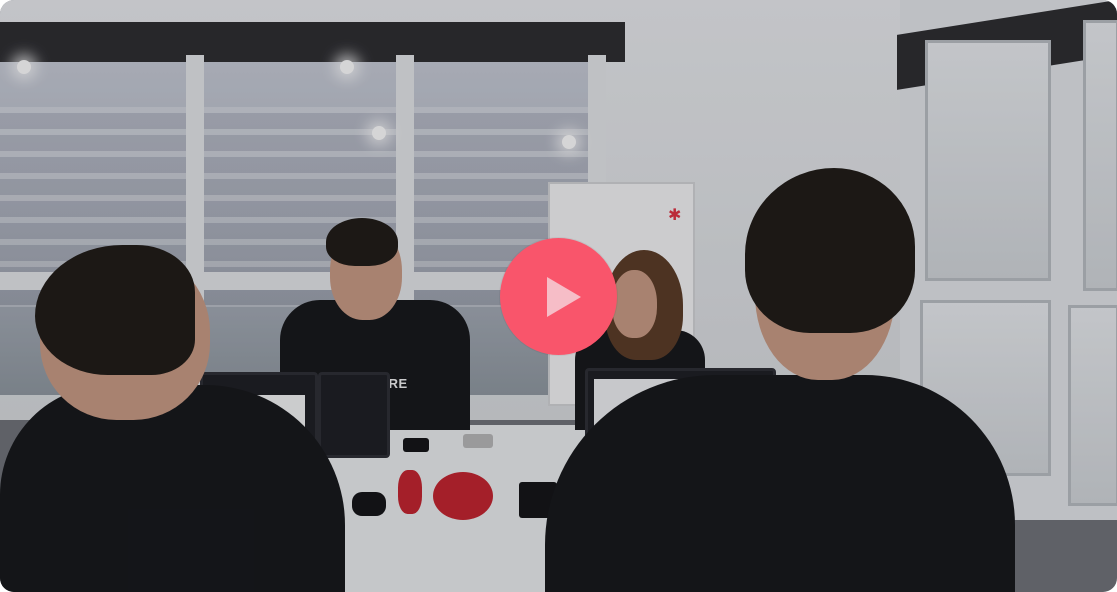  What do you see at coordinates (410, 492) in the screenshot?
I see `headphones` at bounding box center [410, 492].